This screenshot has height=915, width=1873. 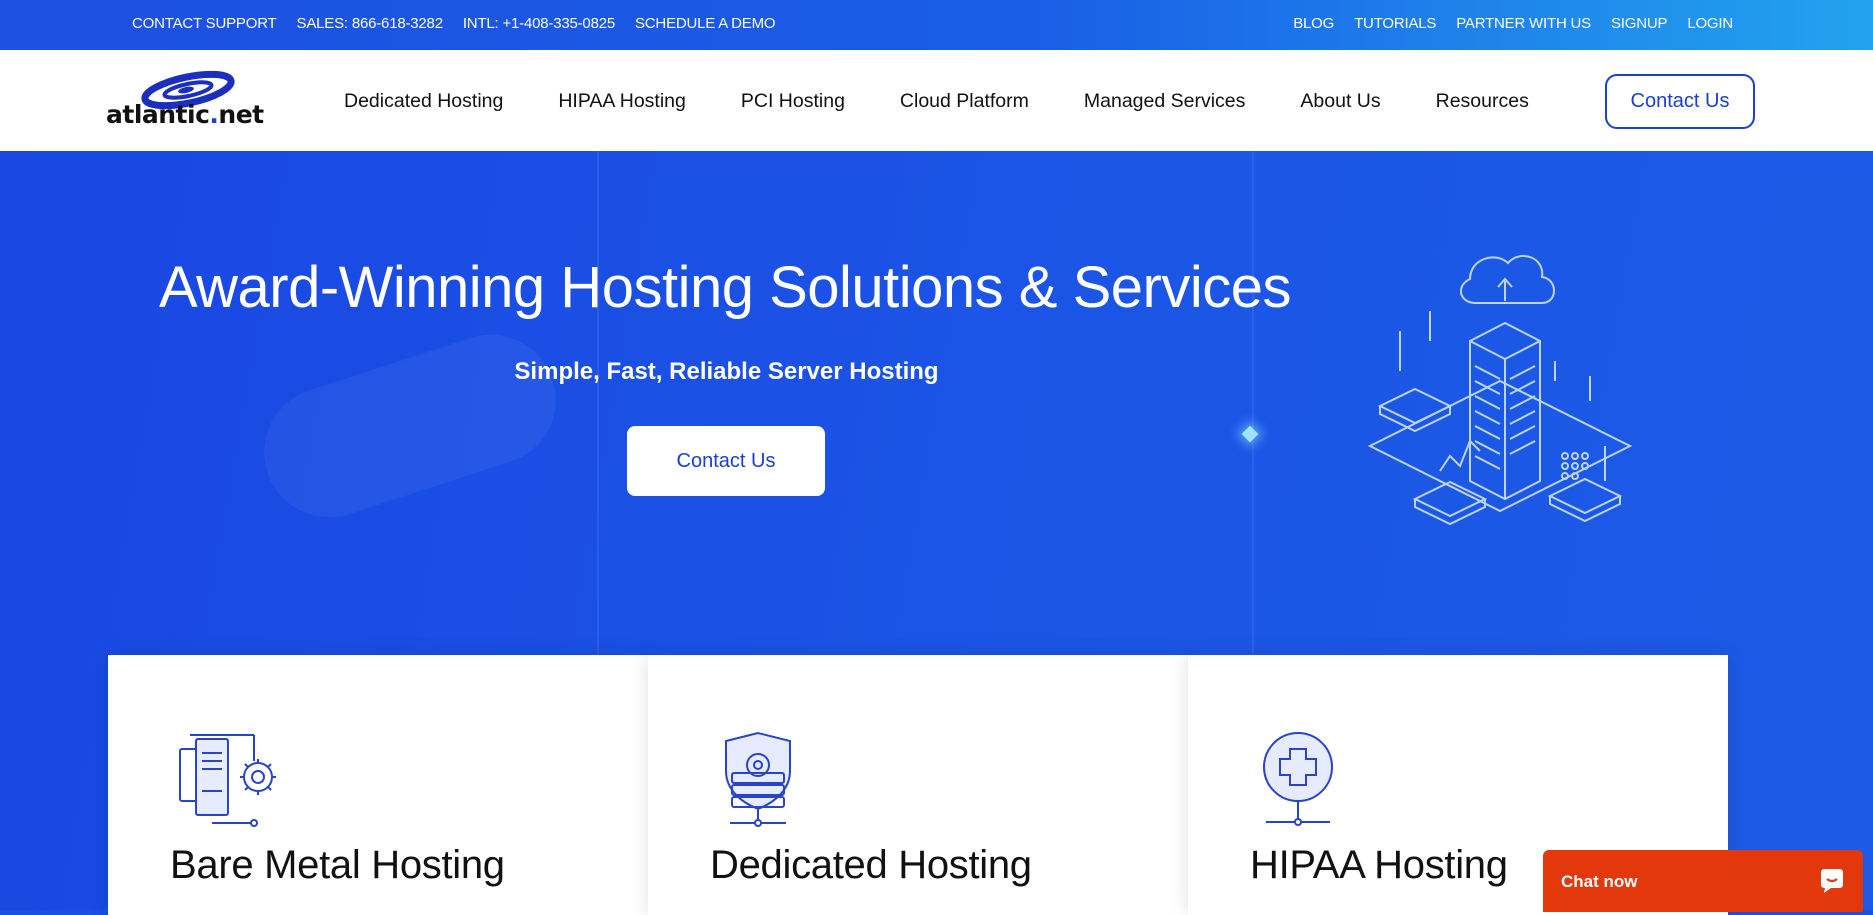 I want to click on sparkle-icon, so click(x=1250, y=434).